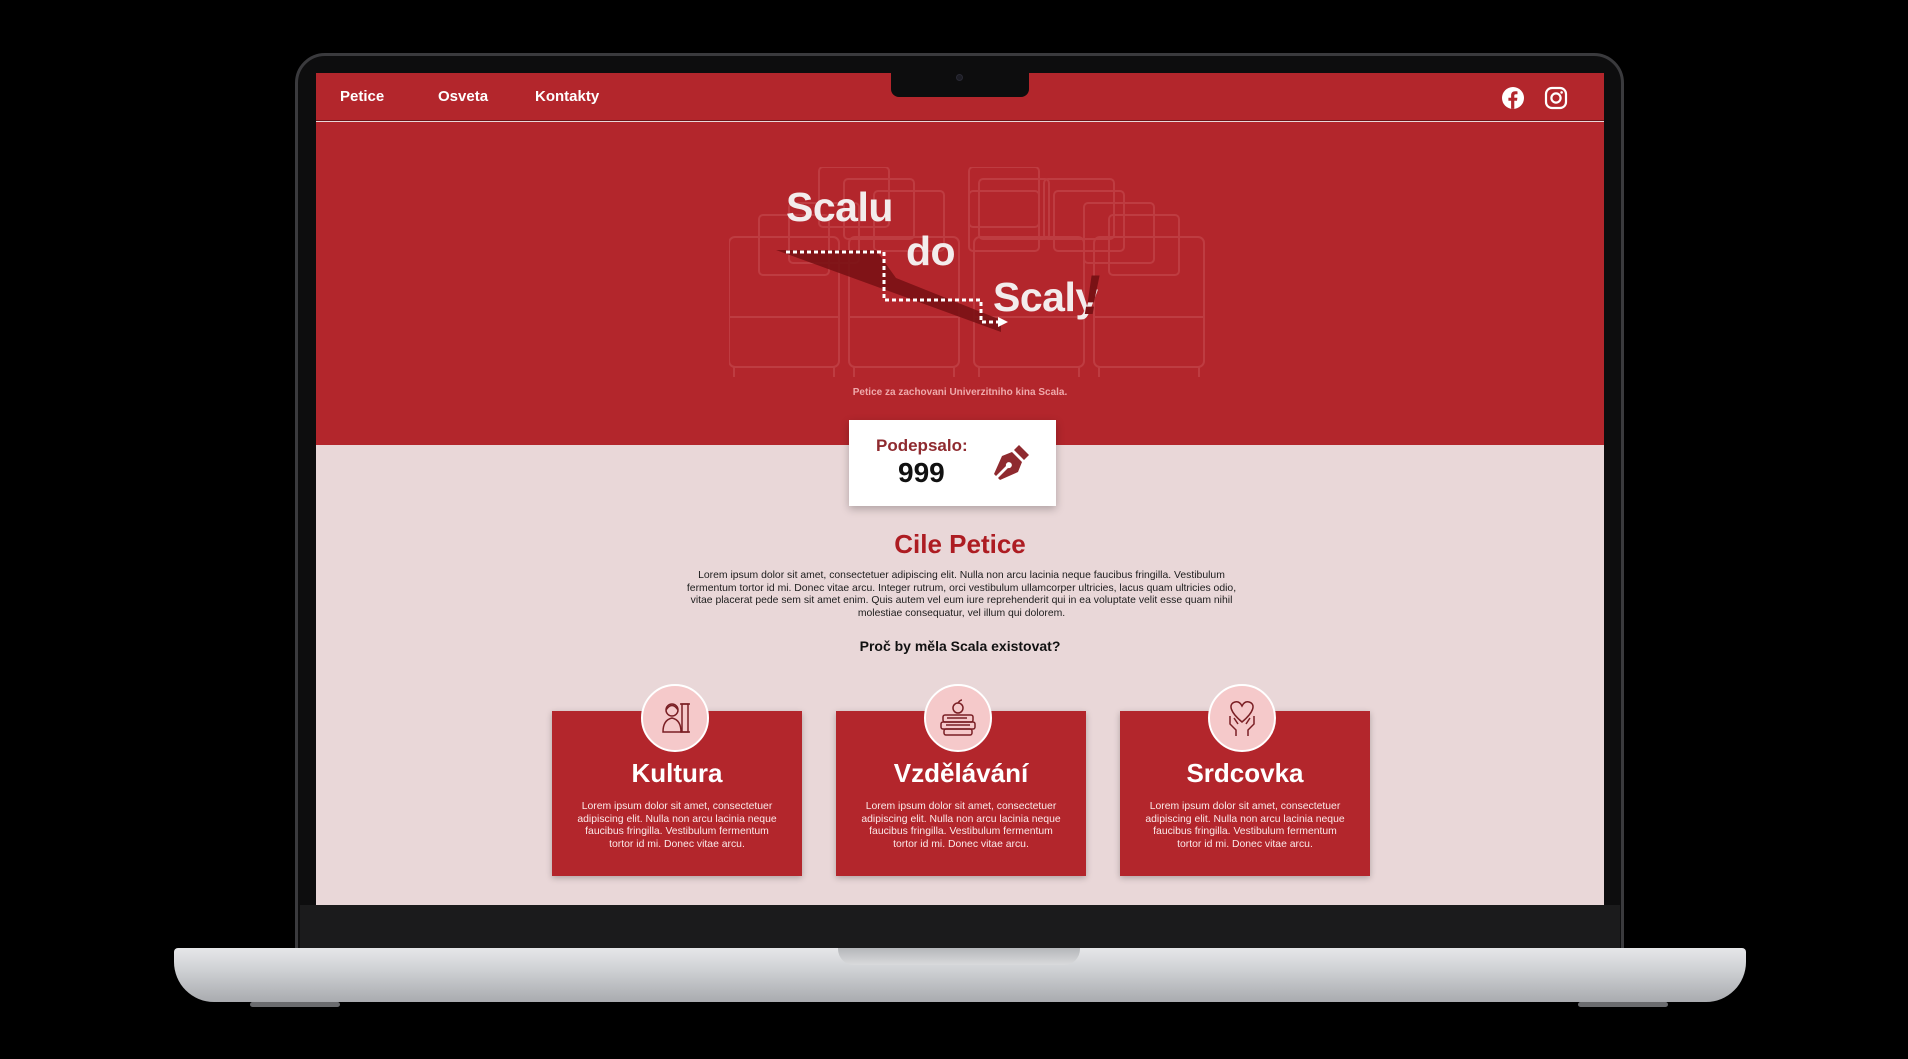 The image size is (1908, 1059). I want to click on goals-title: Cile Petice, so click(960, 544).